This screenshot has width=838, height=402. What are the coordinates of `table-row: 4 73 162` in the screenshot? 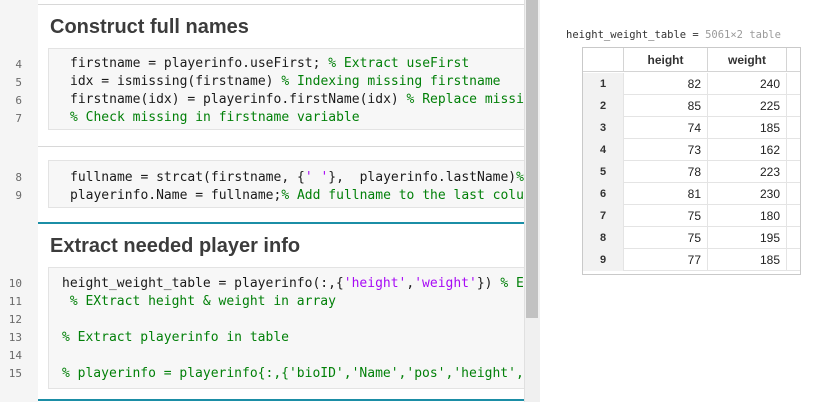 It's located at (691, 150).